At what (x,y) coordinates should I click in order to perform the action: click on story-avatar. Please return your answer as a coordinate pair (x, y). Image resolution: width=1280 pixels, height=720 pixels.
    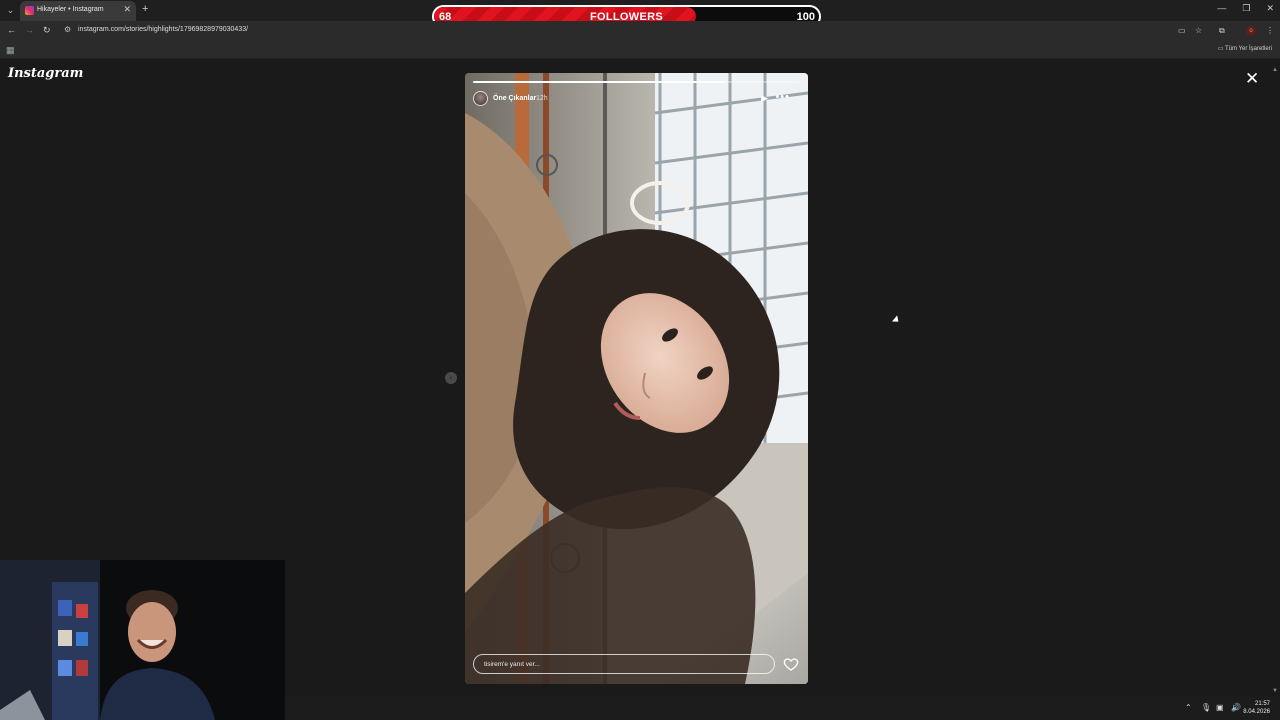
    Looking at the image, I should click on (480, 98).